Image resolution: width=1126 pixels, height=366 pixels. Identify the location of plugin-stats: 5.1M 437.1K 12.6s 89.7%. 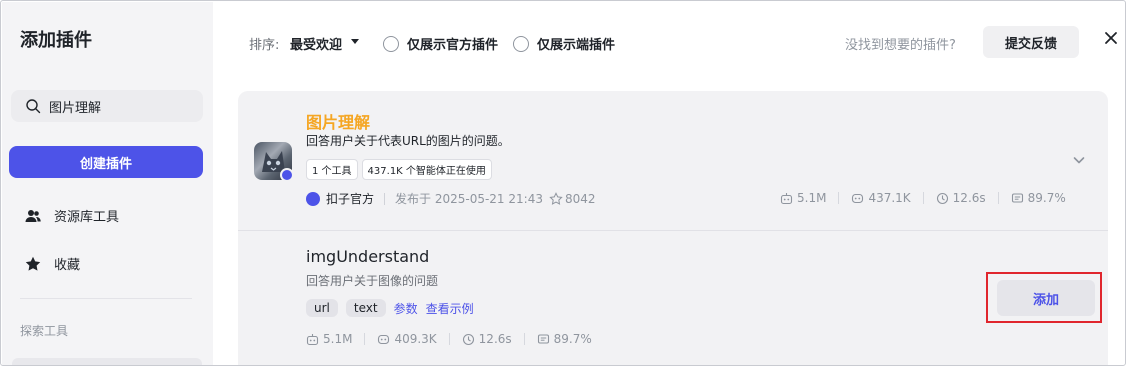
(923, 198).